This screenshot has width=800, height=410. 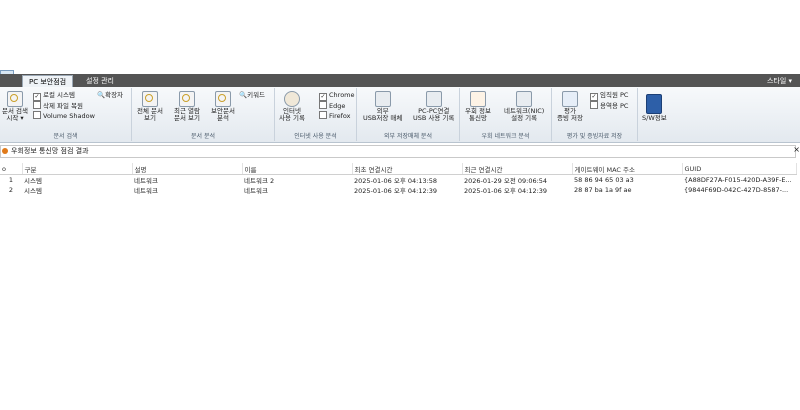 What do you see at coordinates (297, 169) in the screenshot?
I see `column-header-name: 이름` at bounding box center [297, 169].